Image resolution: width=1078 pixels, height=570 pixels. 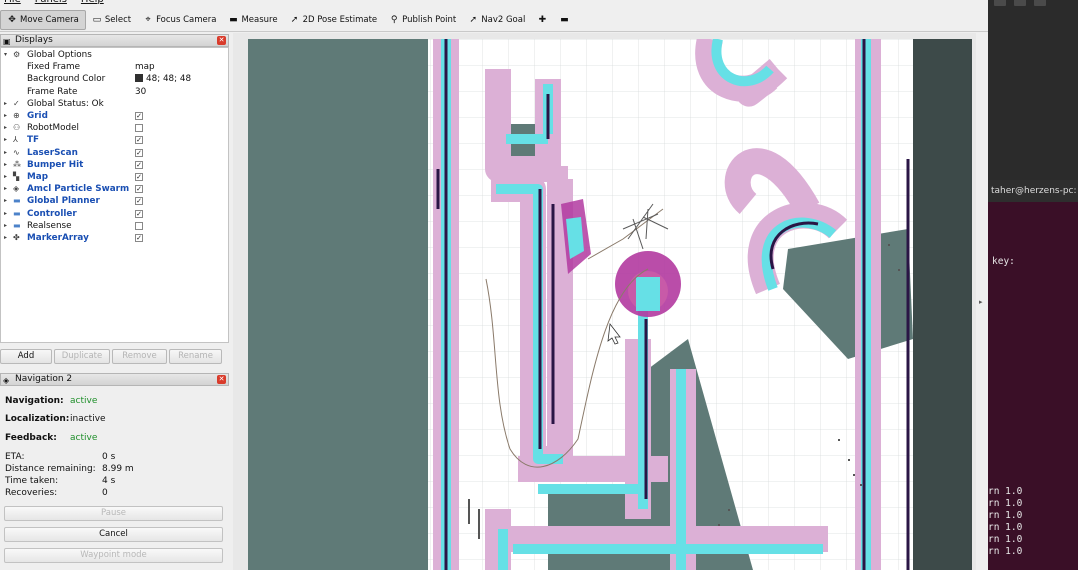 What do you see at coordinates (114, 140) in the screenshot?
I see `display-row-tf: ▸ ⅄ TF ✓` at bounding box center [114, 140].